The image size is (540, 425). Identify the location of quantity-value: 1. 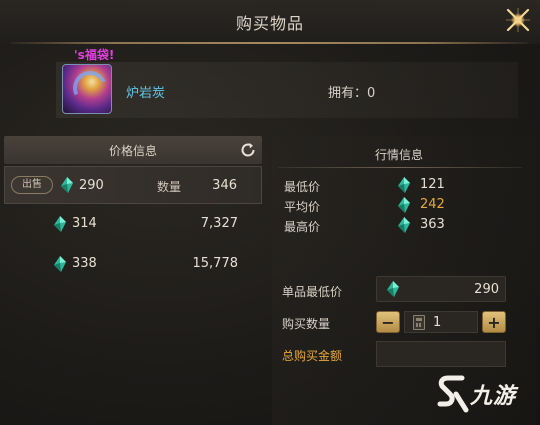
(437, 322).